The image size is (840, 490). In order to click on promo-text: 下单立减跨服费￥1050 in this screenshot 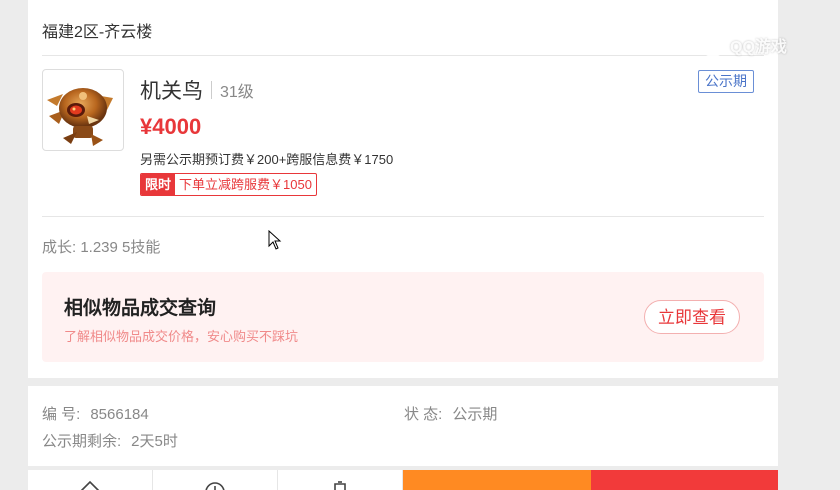, I will do `click(245, 184)`.